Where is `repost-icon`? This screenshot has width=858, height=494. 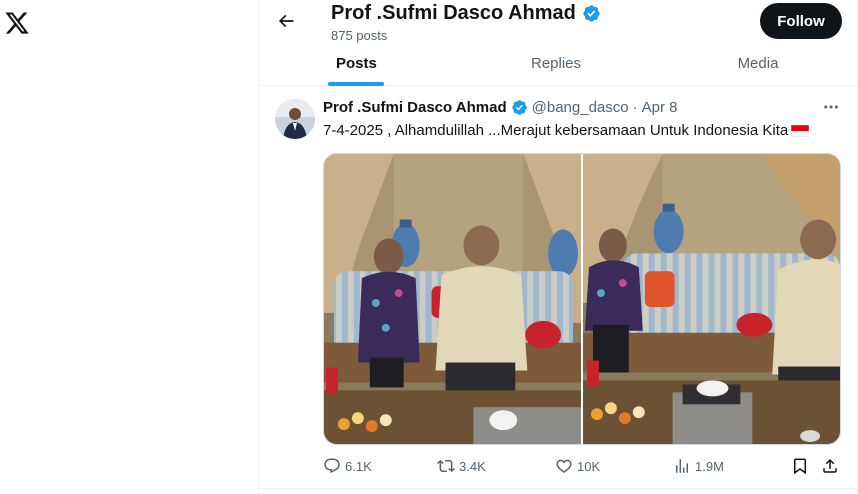 repost-icon is located at coordinates (446, 466).